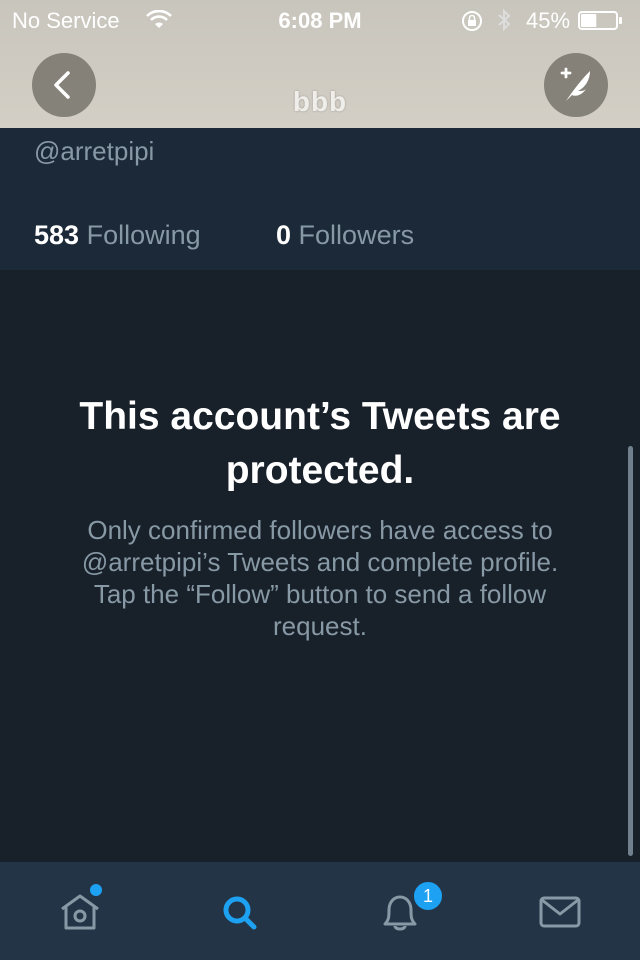 Image resolution: width=640 pixels, height=960 pixels. I want to click on rotation-lock-icon, so click(472, 24).